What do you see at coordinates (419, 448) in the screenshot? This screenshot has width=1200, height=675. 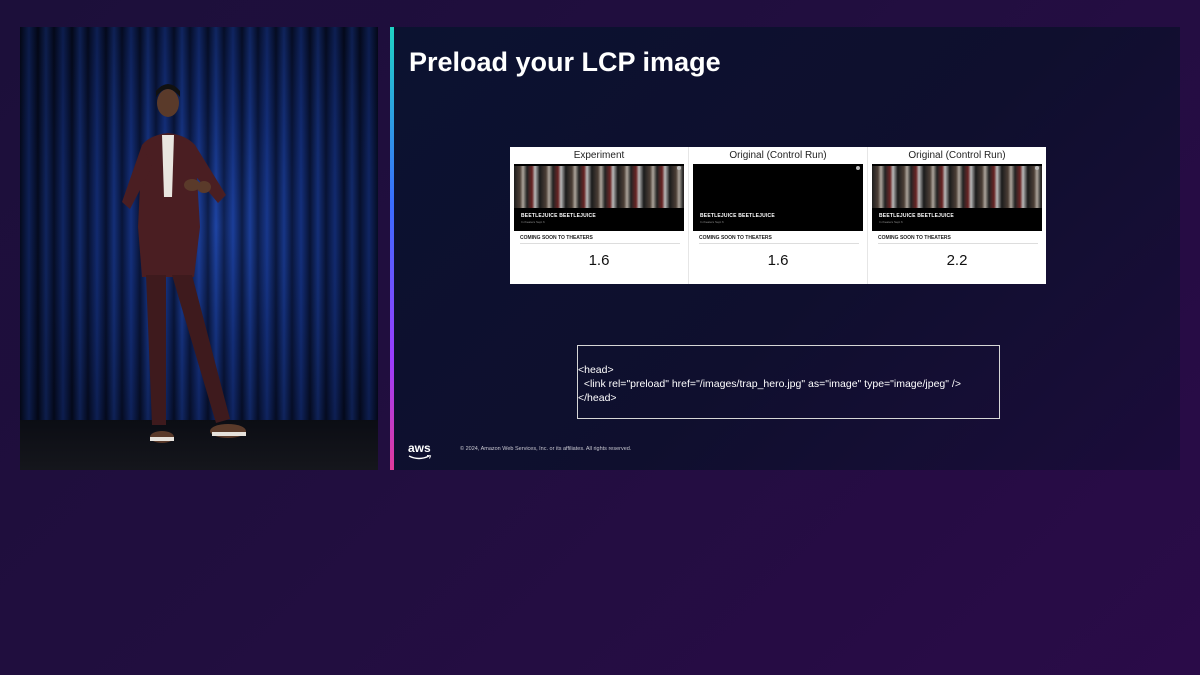 I see `aws-logo: aws` at bounding box center [419, 448].